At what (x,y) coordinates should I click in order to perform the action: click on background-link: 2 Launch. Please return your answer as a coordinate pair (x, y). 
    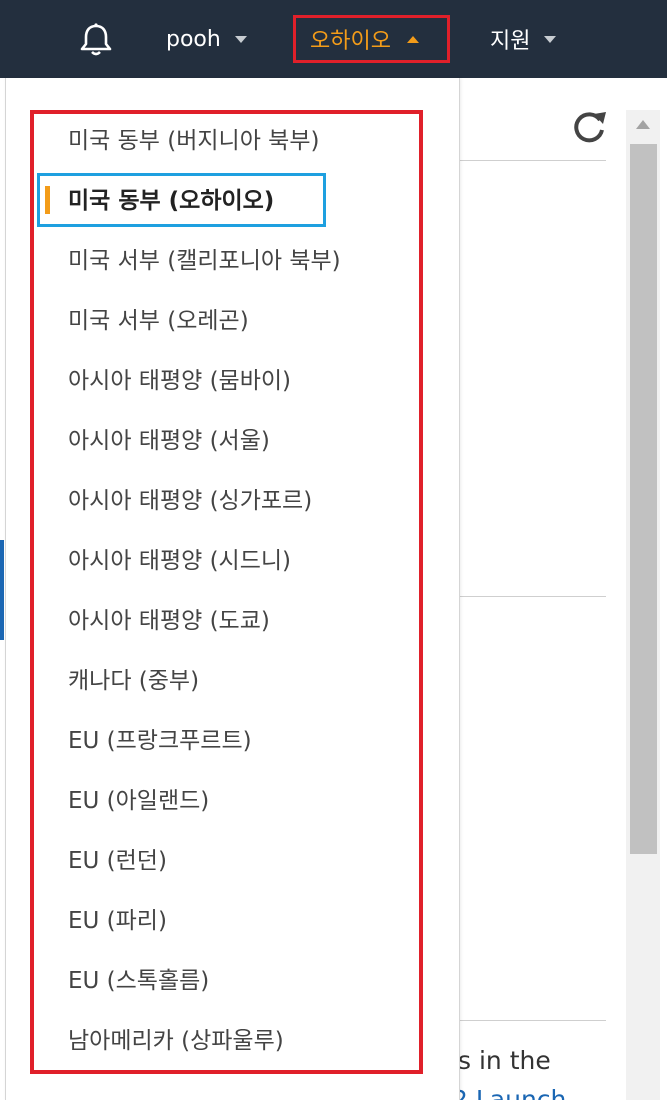
    Looking at the image, I should click on (509, 1092).